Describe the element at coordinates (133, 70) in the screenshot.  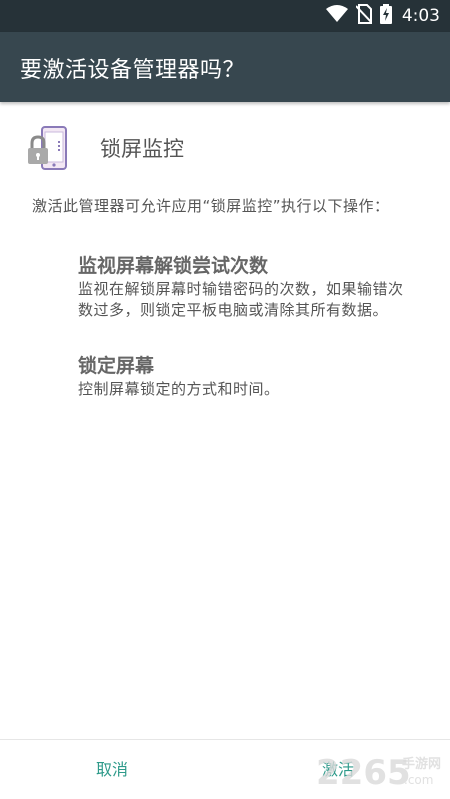
I see `page-title: 要激活设备管理器吗？` at that location.